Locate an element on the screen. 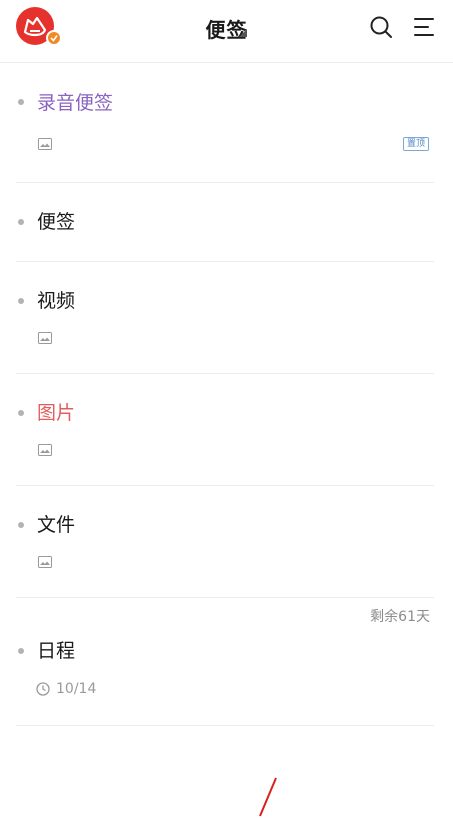  note-title: 图片 is located at coordinates (56, 413).